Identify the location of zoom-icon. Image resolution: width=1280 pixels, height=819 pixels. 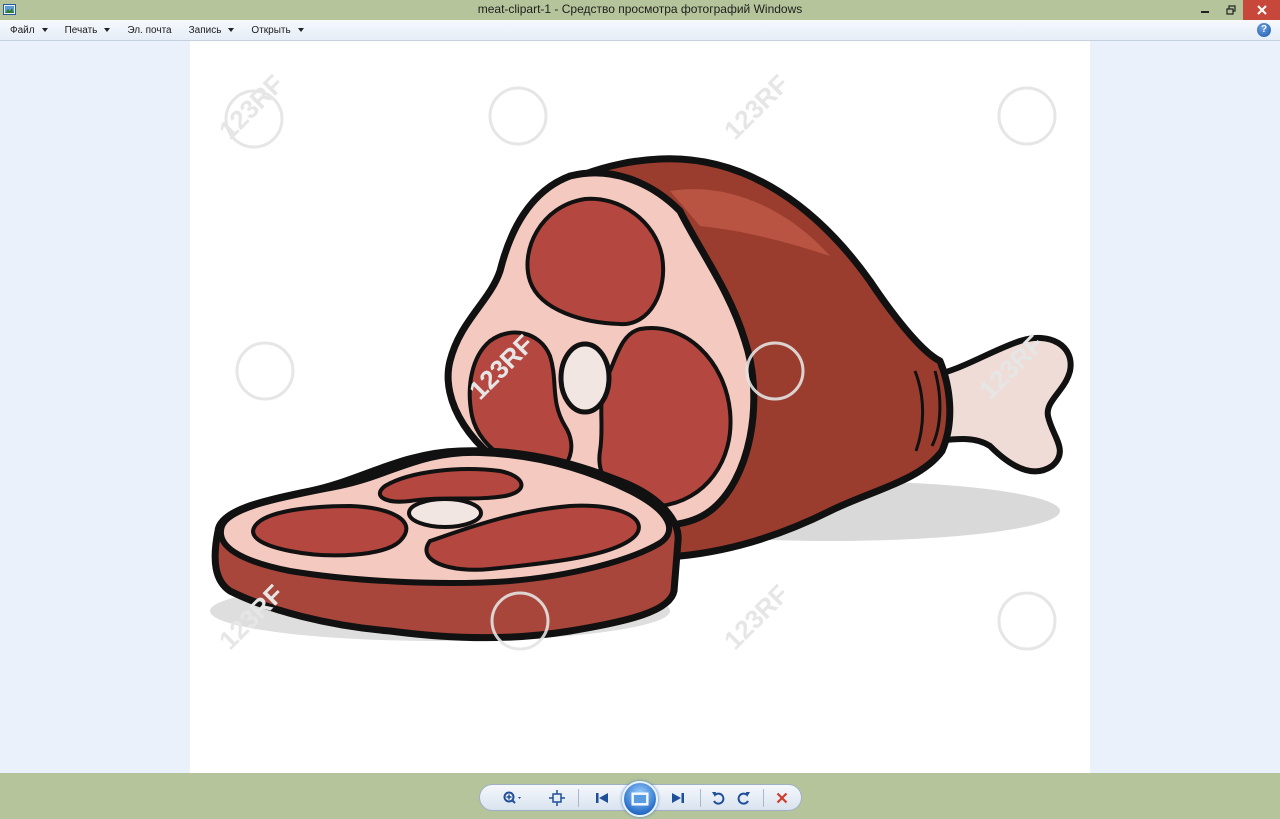
(512, 797).